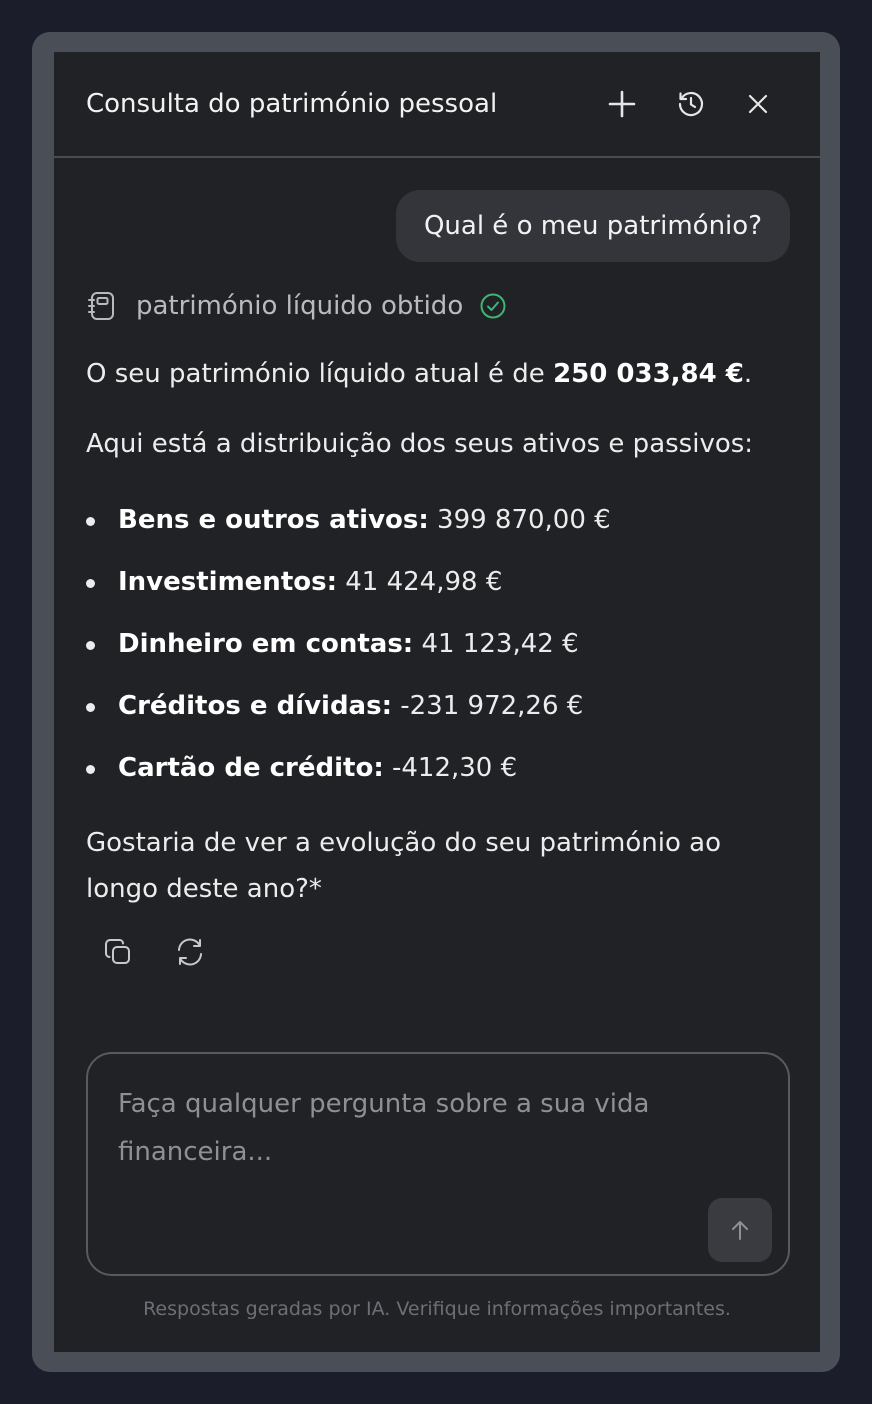  I want to click on plus-icon, so click(622, 104).